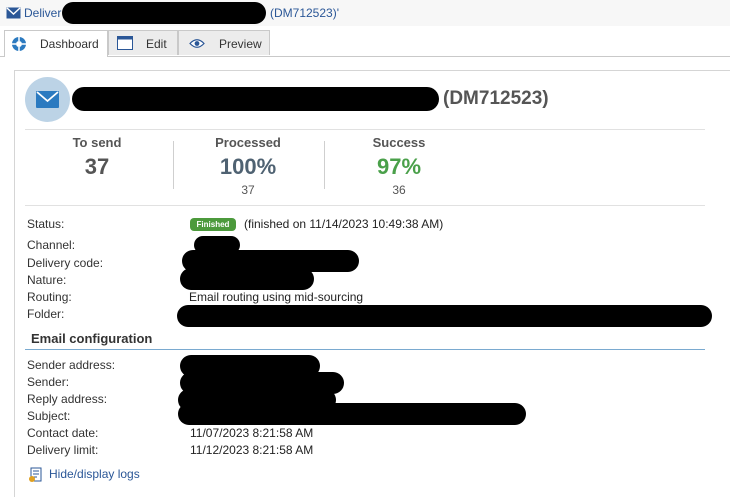 This screenshot has height=497, width=730. Describe the element at coordinates (49, 416) in the screenshot. I see `subject-label: Subject:` at that location.